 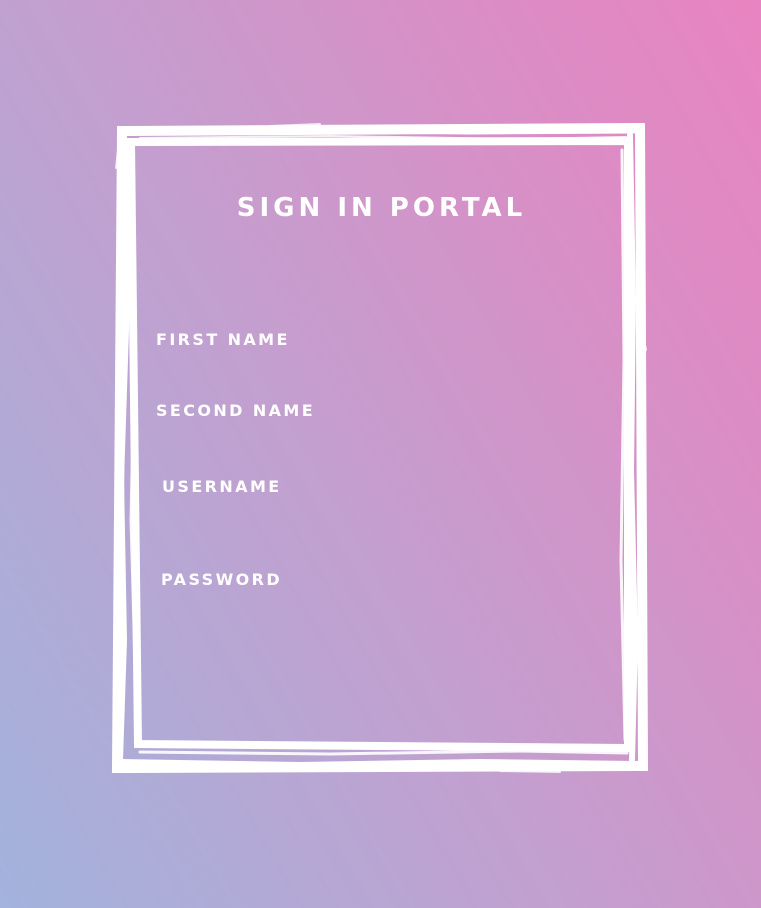 What do you see at coordinates (381, 208) in the screenshot?
I see `page-title: SIGN IN PORTAL` at bounding box center [381, 208].